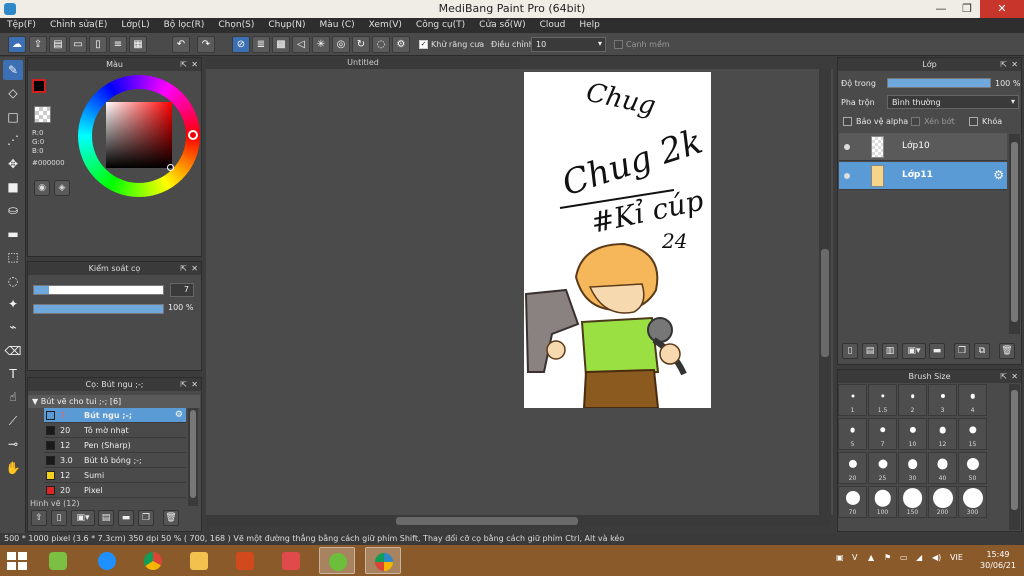 Image resolution: width=1024 pixels, height=576 pixels. Describe the element at coordinates (39, 518) in the screenshot. I see `upload-brush-icon: ⇧` at that location.